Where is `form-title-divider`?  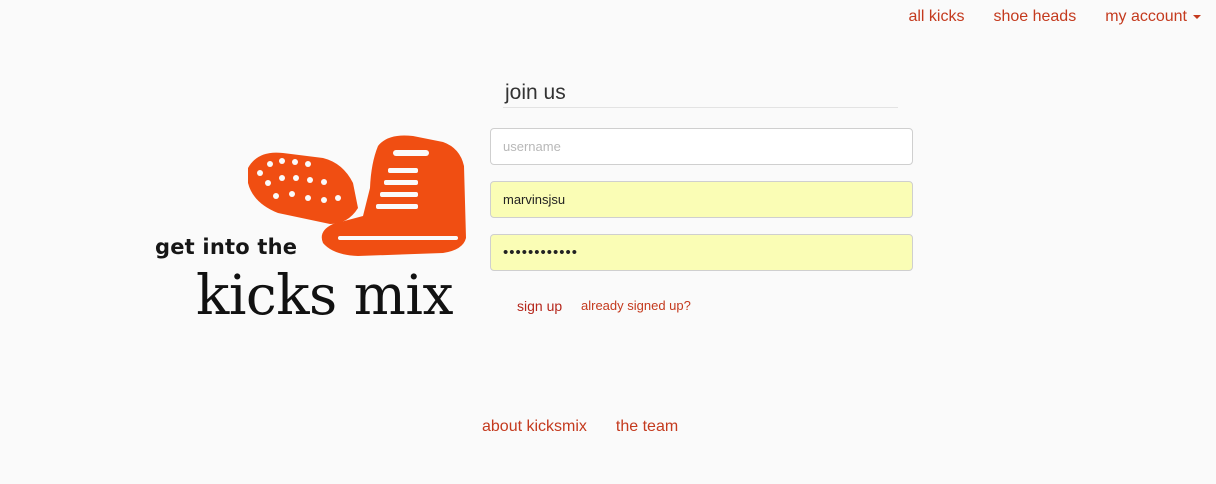
form-title-divider is located at coordinates (700, 107).